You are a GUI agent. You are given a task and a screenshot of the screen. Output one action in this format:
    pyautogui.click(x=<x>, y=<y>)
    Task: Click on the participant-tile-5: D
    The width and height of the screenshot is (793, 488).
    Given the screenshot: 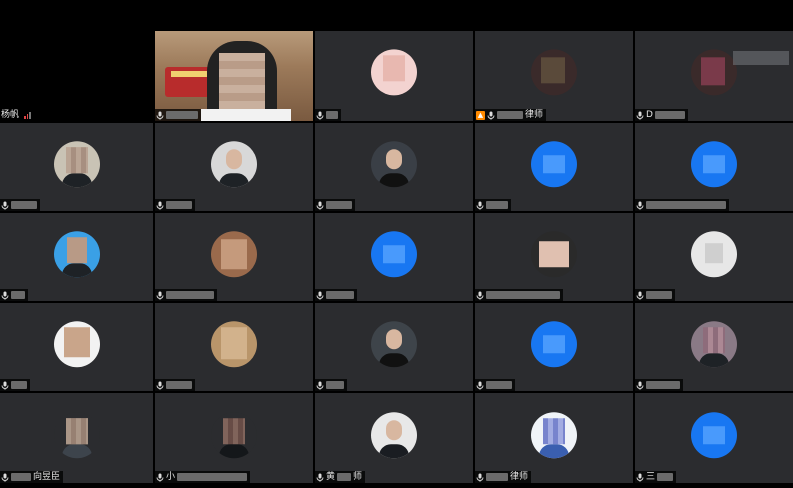 What is the action you would take?
    pyautogui.click(x=714, y=76)
    